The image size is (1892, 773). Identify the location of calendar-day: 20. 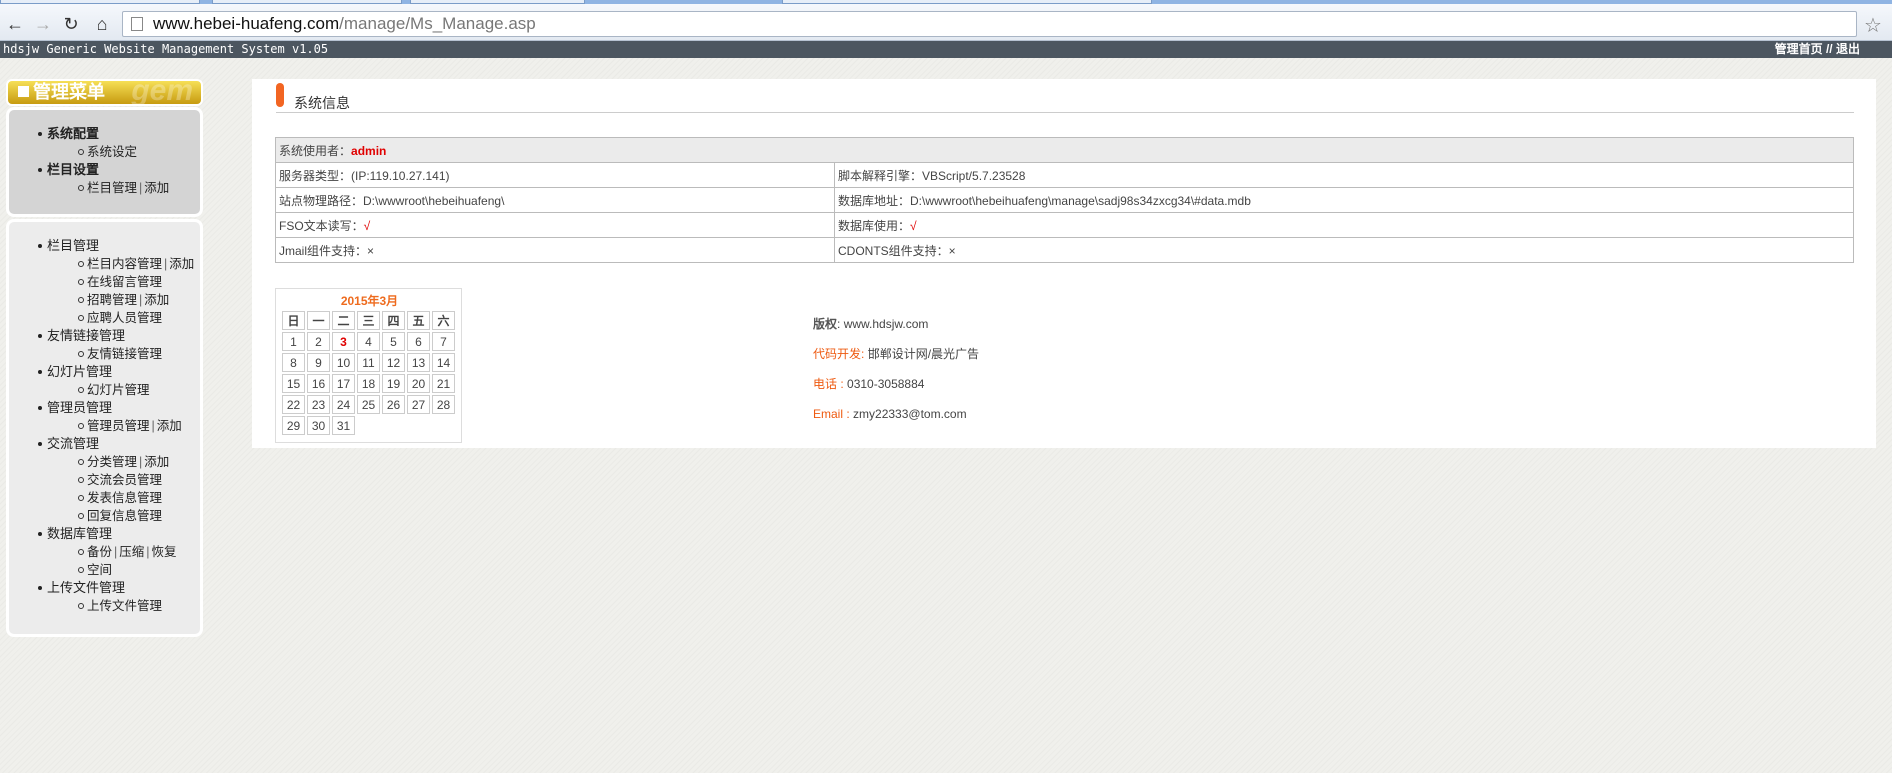
(418, 383).